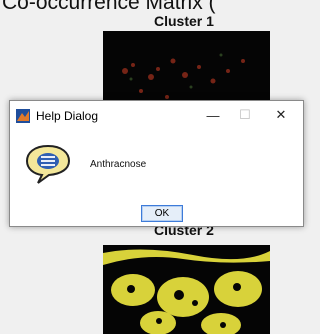  Describe the element at coordinates (23, 116) in the screenshot. I see `matlab-icon` at that location.